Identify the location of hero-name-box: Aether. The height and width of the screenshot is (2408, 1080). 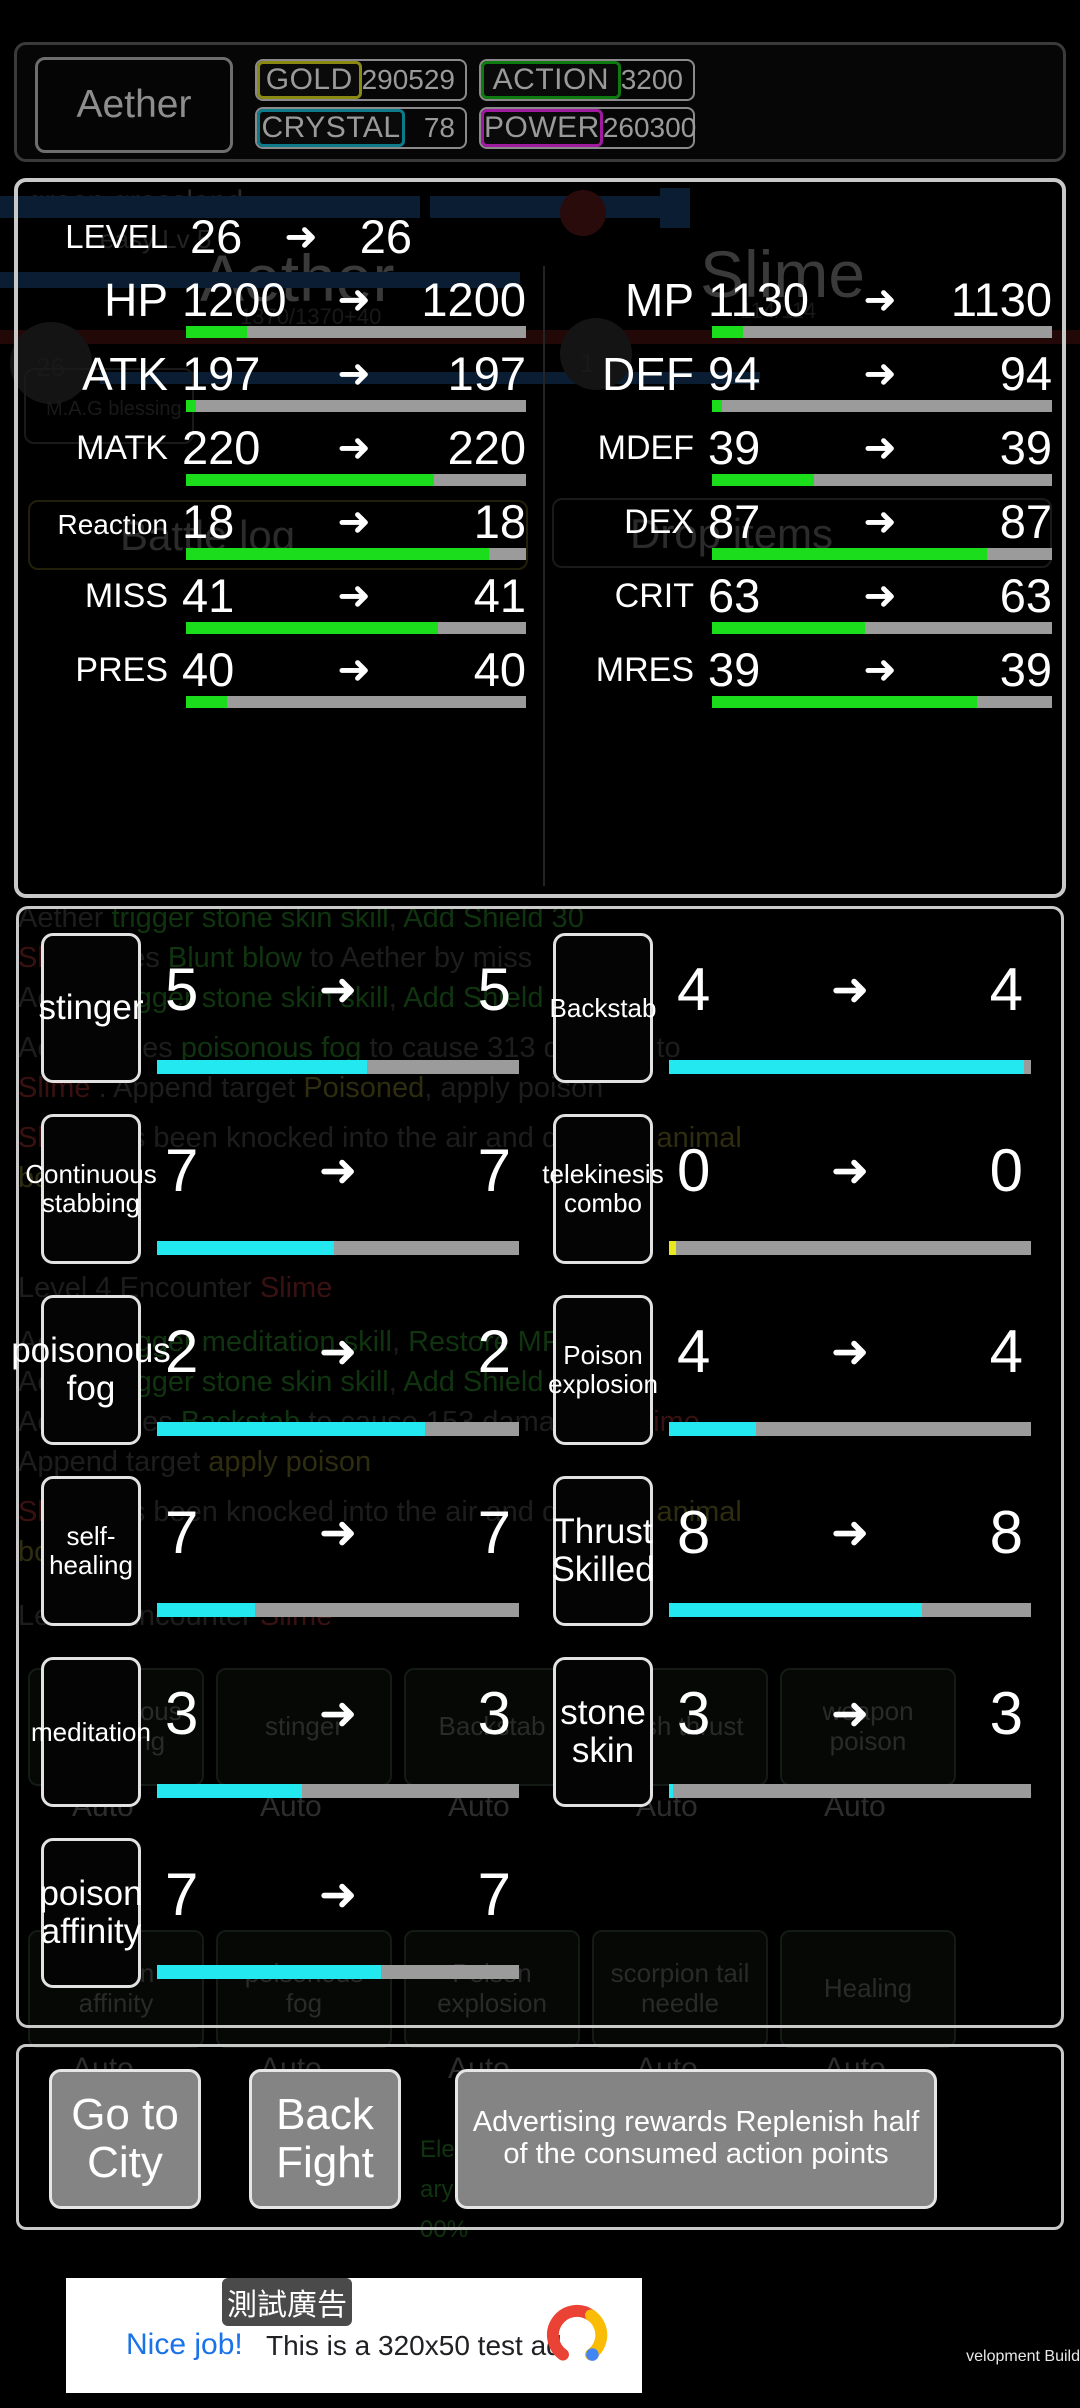
(134, 105).